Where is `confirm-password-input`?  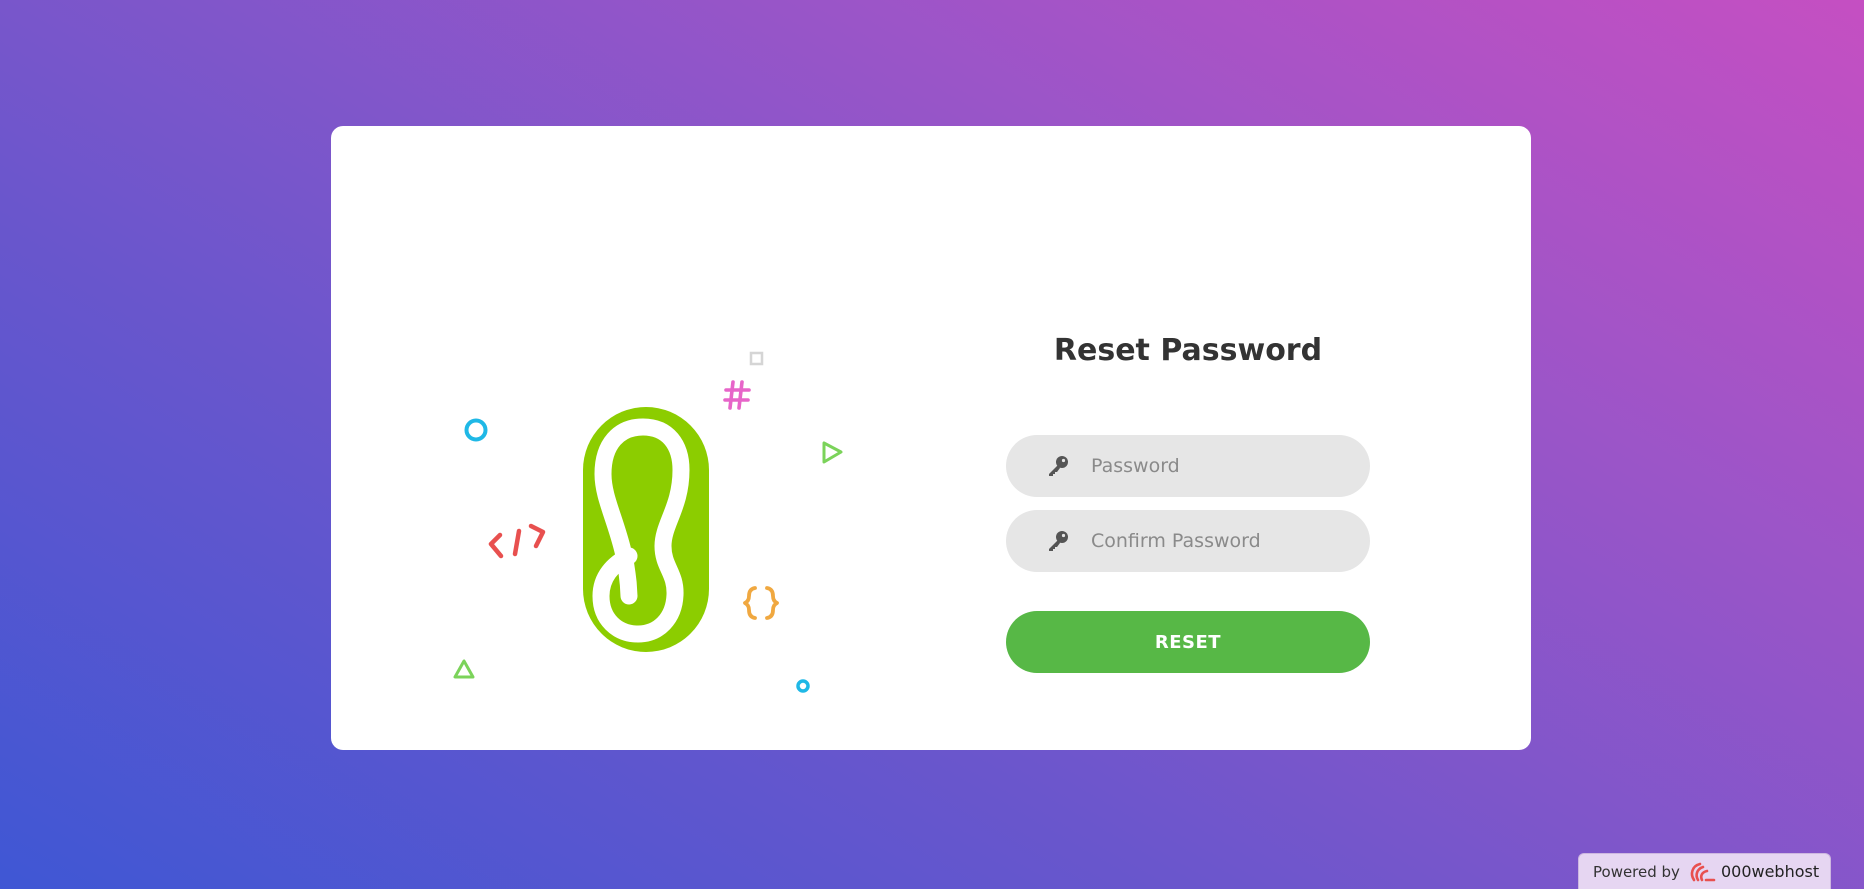 confirm-password-input is located at coordinates (1221, 541).